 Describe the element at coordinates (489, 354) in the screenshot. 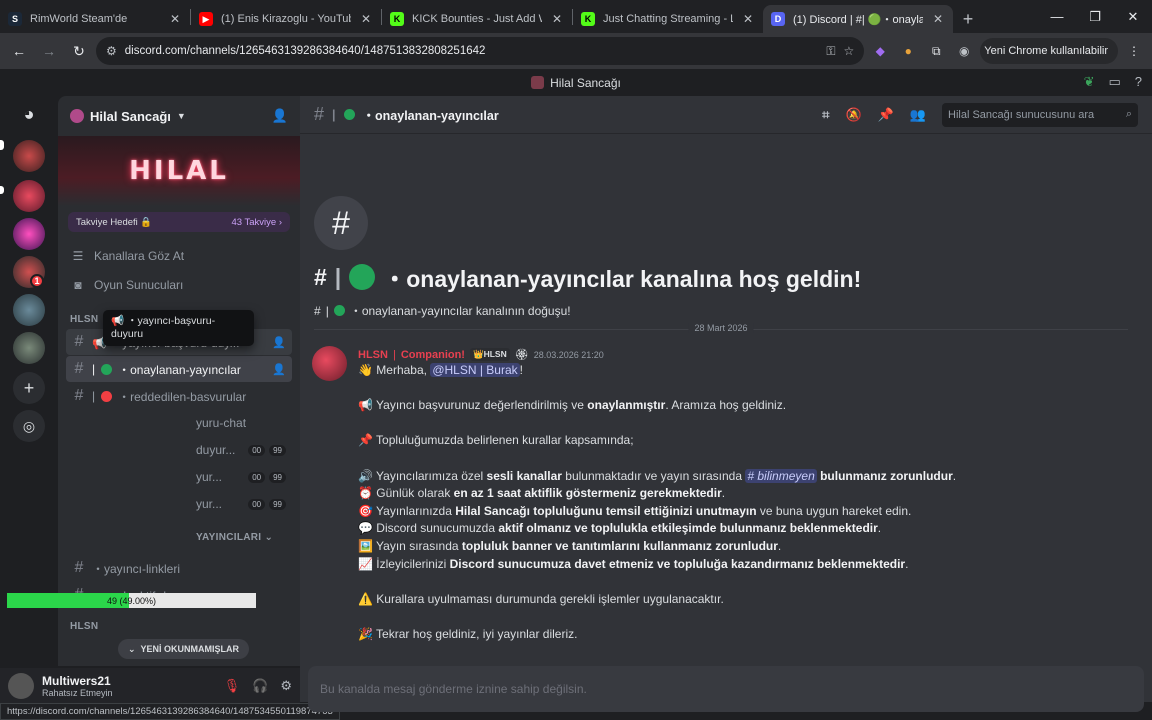

I see `guild-tag: 👑HLSN` at that location.